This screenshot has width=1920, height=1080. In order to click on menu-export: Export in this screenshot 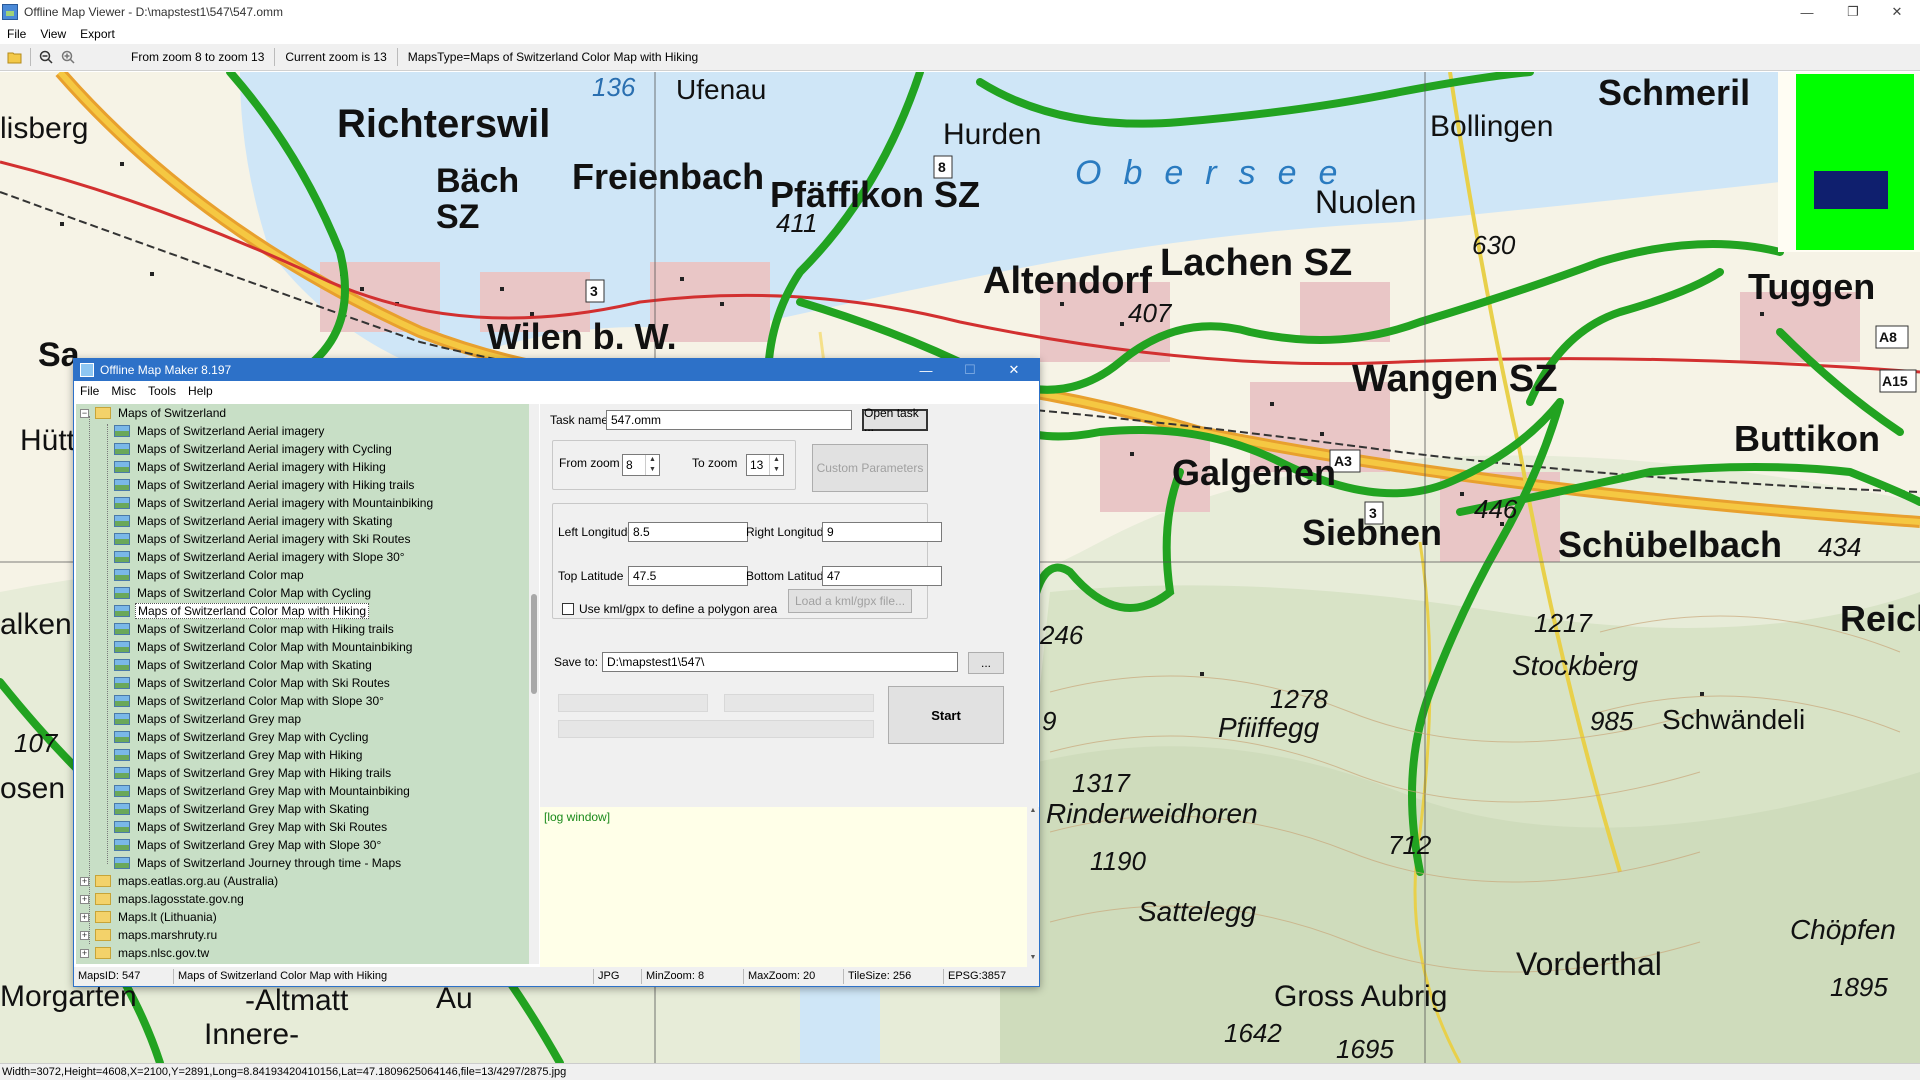, I will do `click(97, 34)`.